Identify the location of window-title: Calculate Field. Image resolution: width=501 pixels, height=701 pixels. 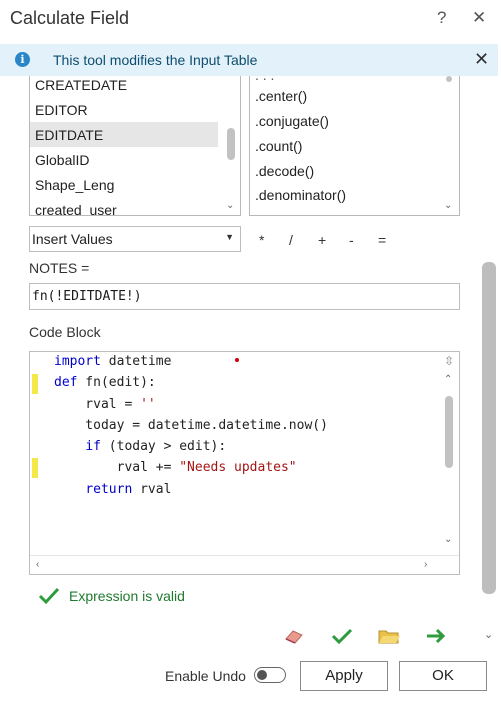
(70, 18).